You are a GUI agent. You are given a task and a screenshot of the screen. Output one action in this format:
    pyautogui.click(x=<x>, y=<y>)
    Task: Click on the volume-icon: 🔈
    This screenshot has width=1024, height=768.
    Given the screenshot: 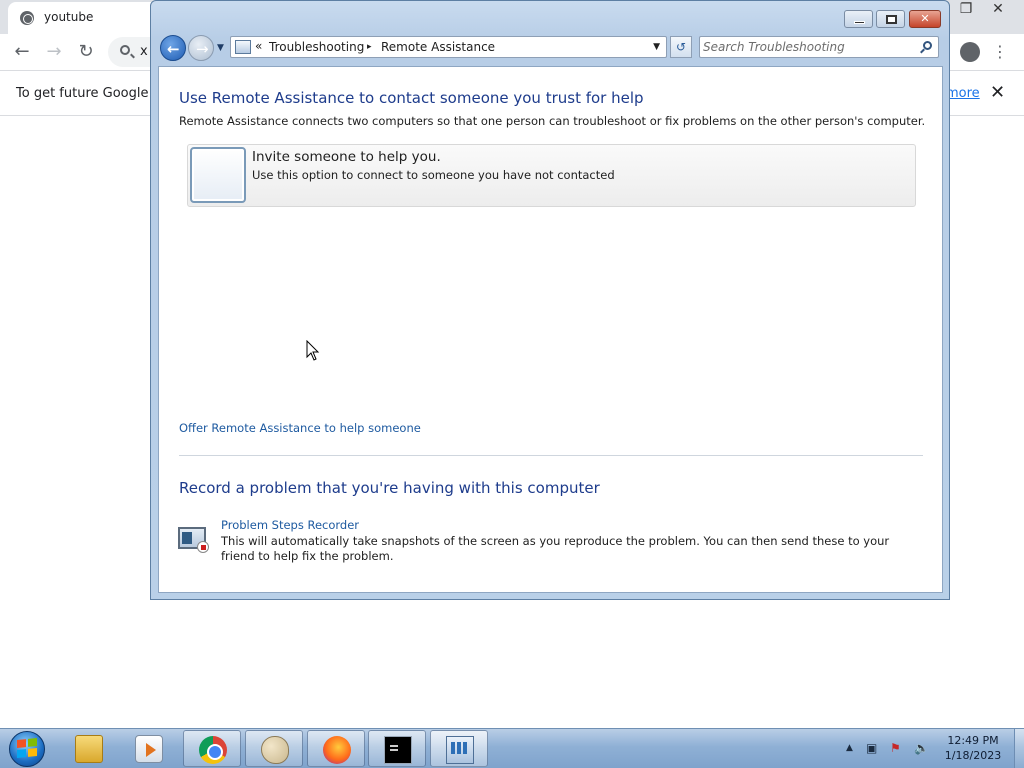 What is the action you would take?
    pyautogui.click(x=921, y=748)
    